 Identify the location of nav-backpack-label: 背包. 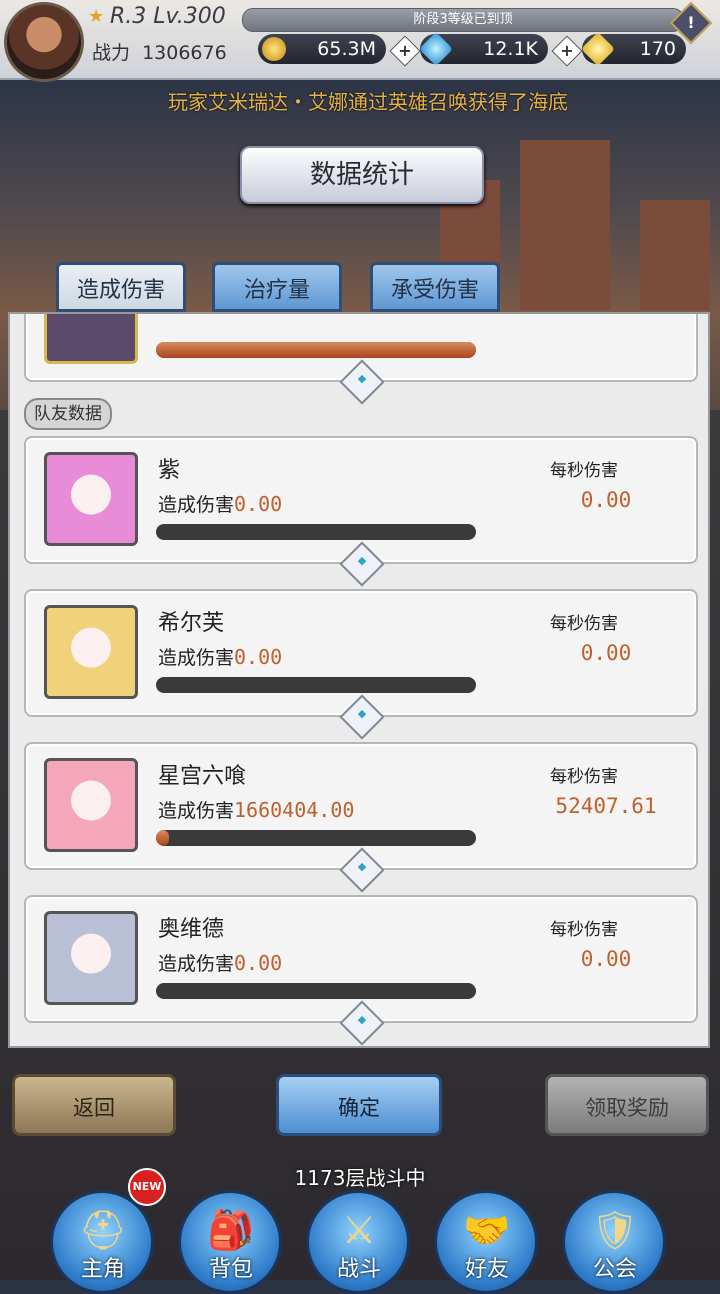
(230, 1269).